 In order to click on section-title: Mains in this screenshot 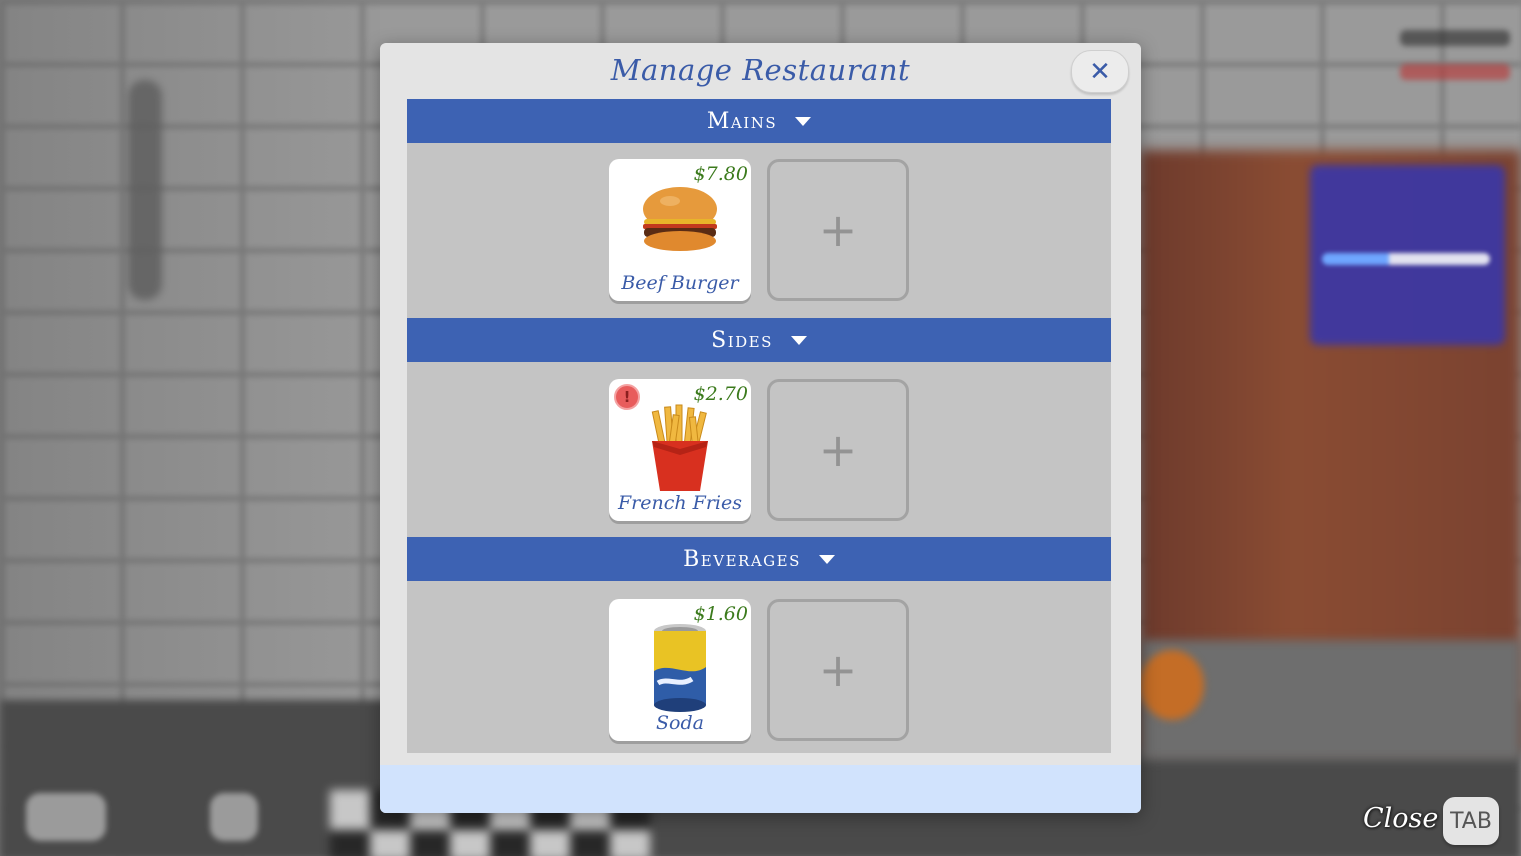, I will do `click(742, 121)`.